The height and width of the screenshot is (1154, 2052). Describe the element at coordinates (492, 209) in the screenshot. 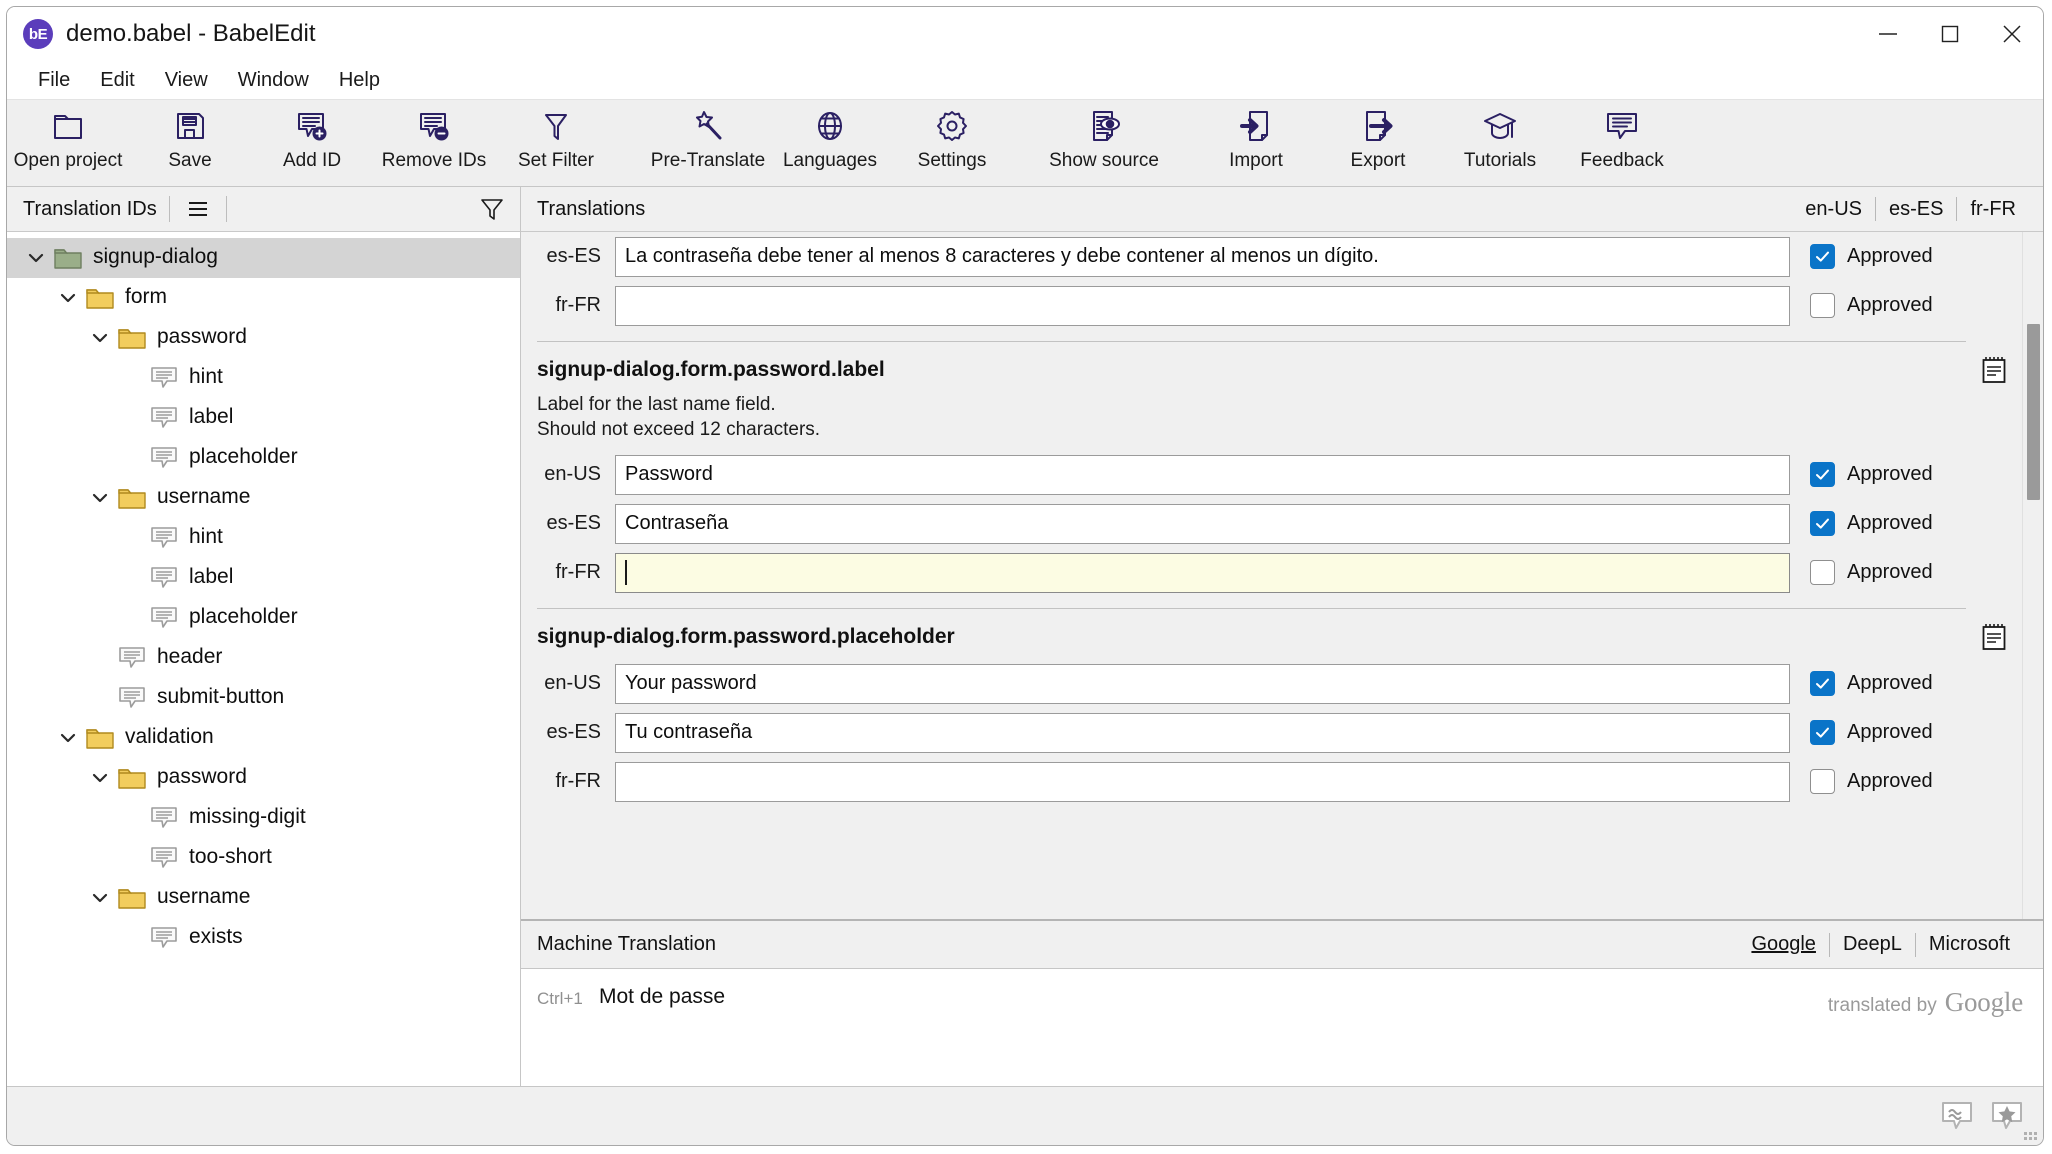

I see `funnel-icon` at that location.